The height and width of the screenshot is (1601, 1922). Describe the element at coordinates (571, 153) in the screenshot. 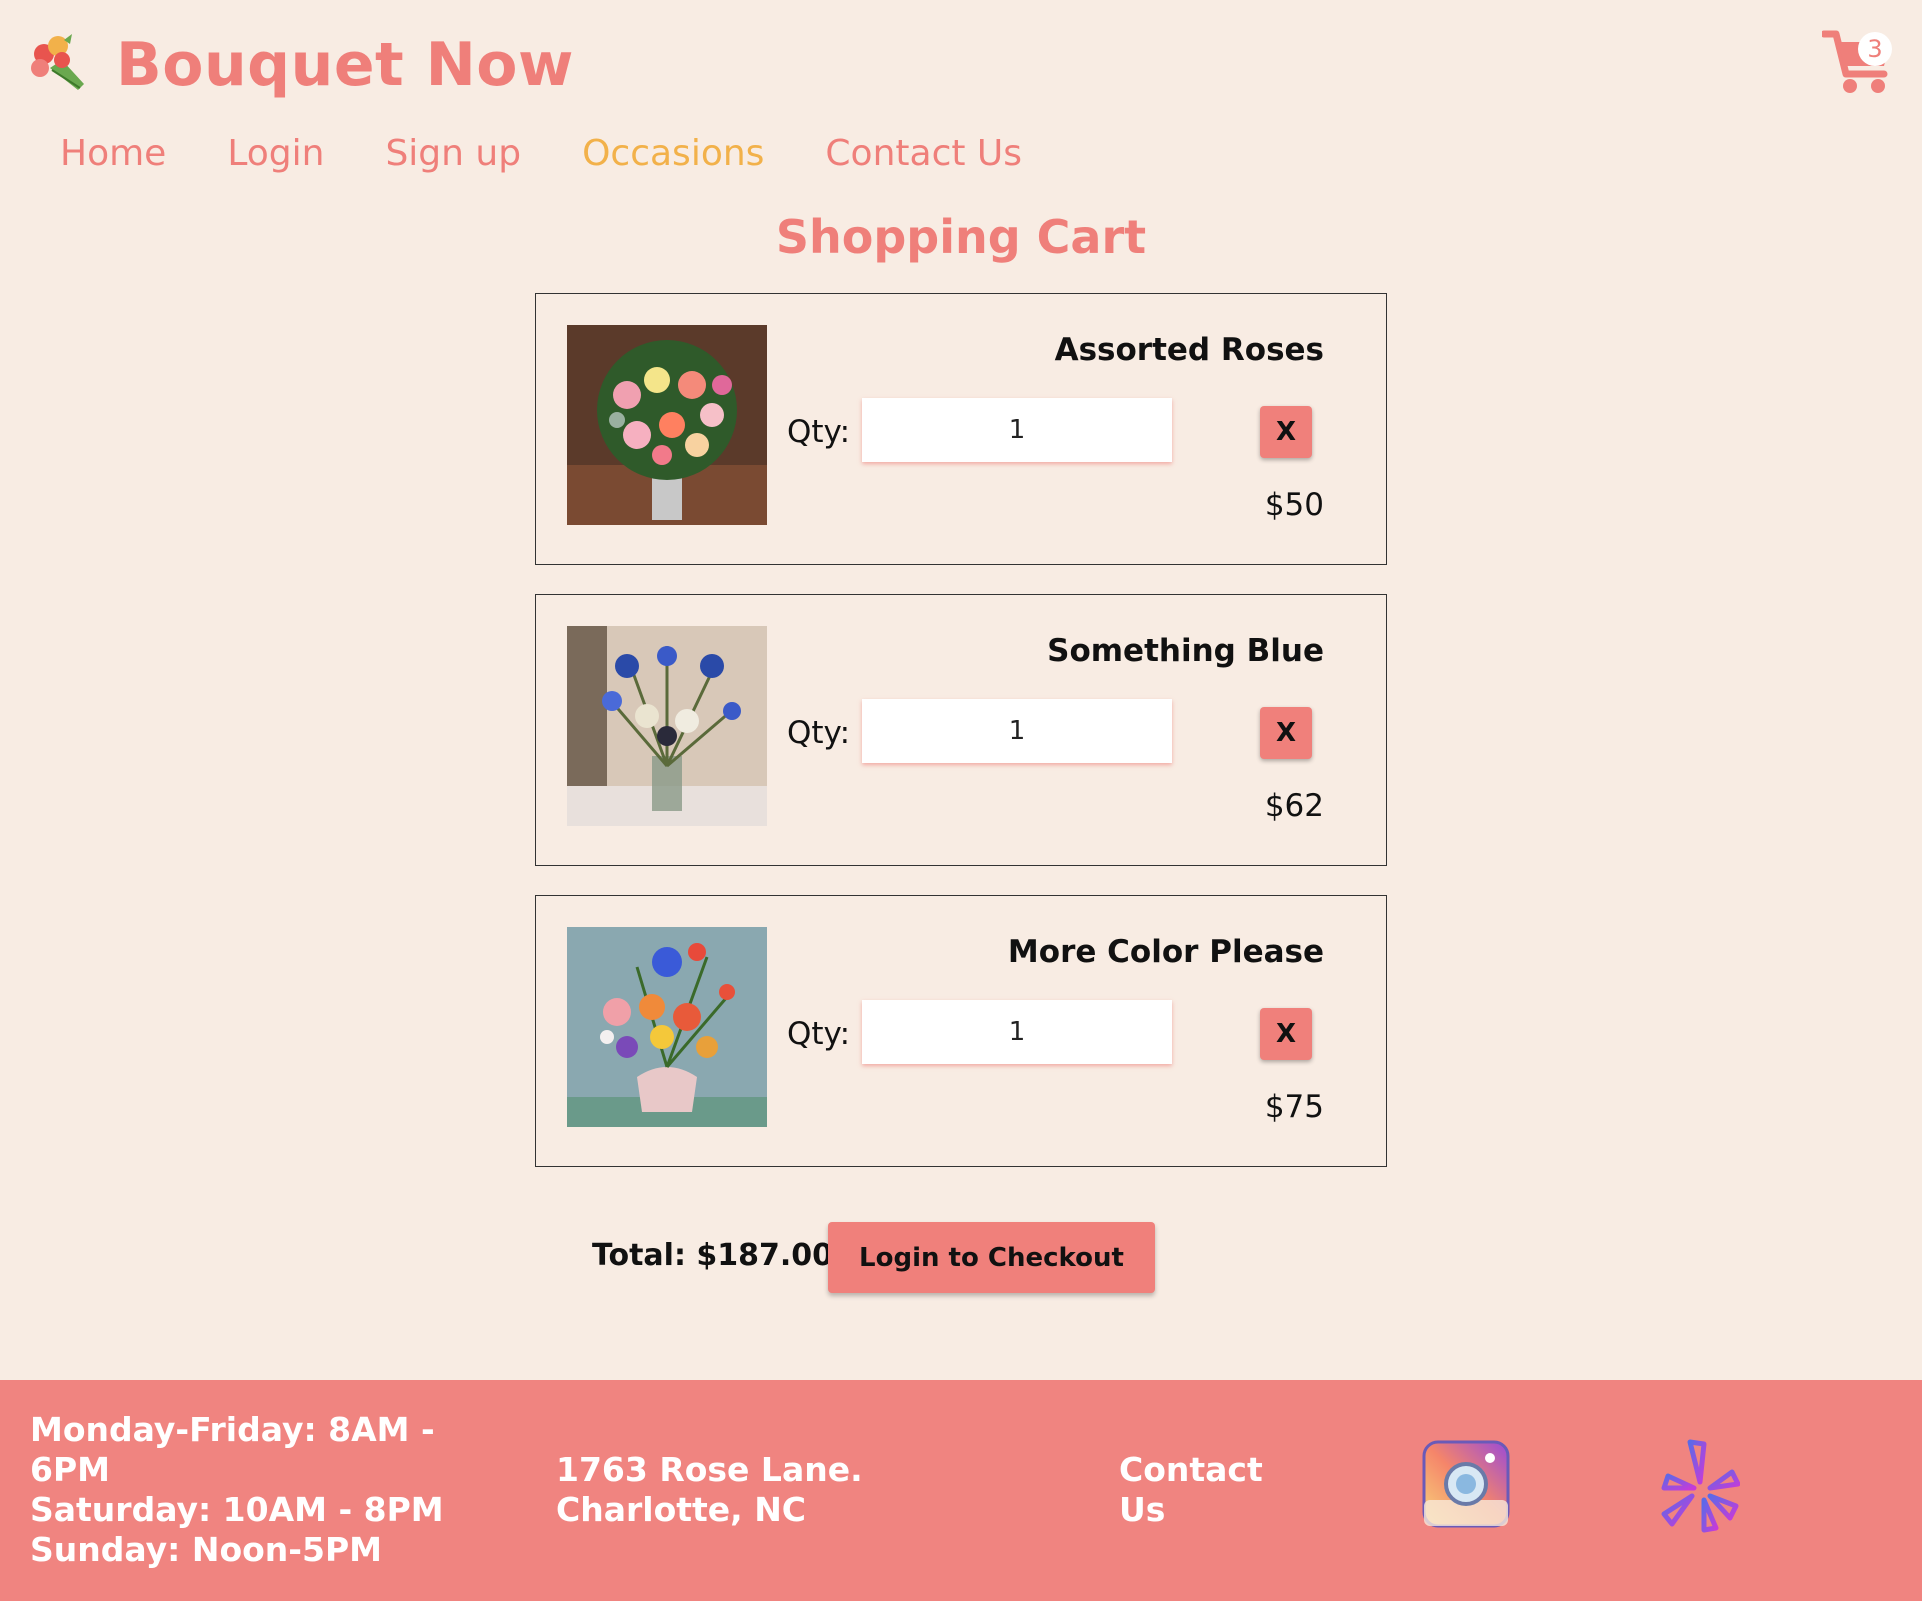

I see `main-nav: Home Login Sign up Occasions Contact Us` at that location.